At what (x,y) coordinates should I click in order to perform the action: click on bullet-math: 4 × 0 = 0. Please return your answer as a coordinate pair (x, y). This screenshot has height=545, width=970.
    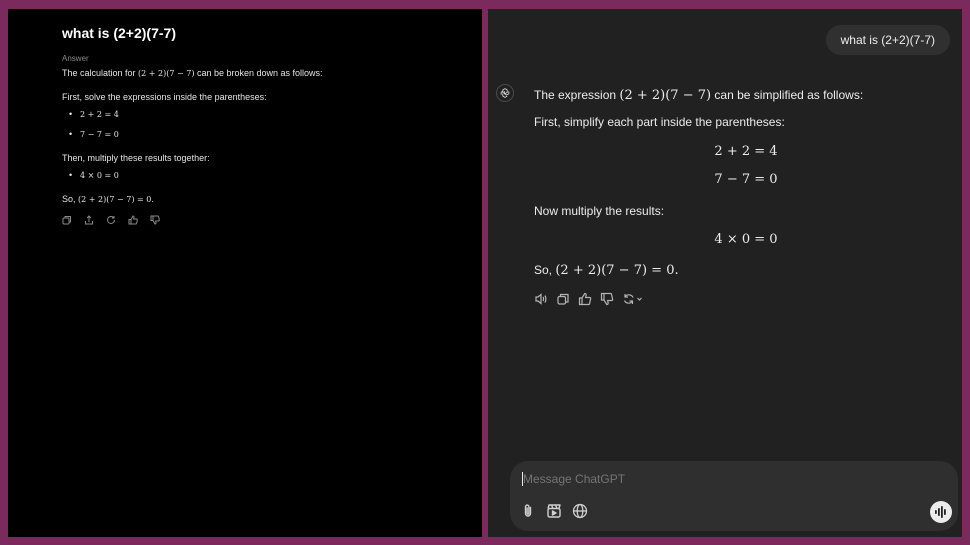
    Looking at the image, I should click on (99, 175).